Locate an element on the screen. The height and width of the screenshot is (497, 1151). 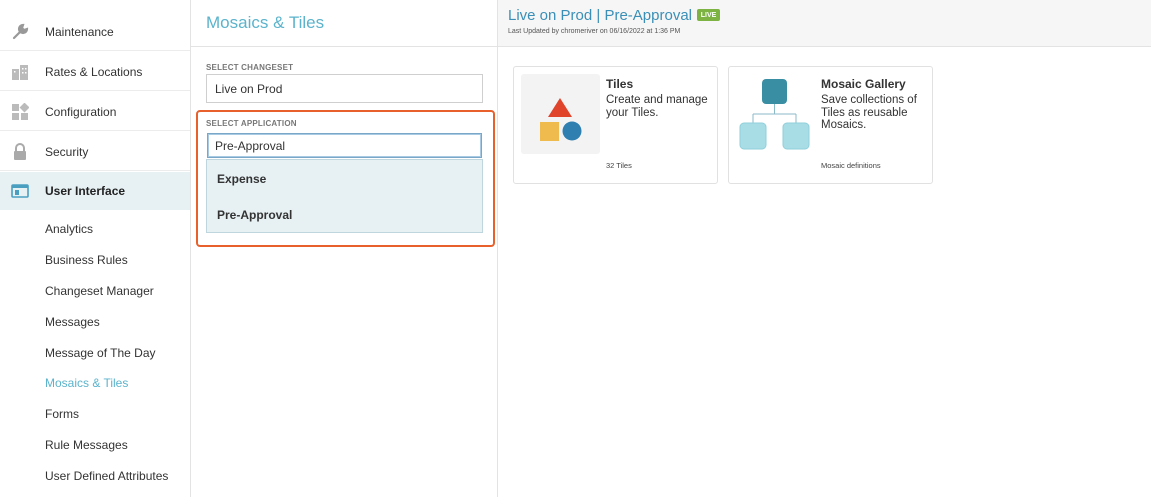
application-dropdown: Expense Pre-Approval is located at coordinates (344, 196).